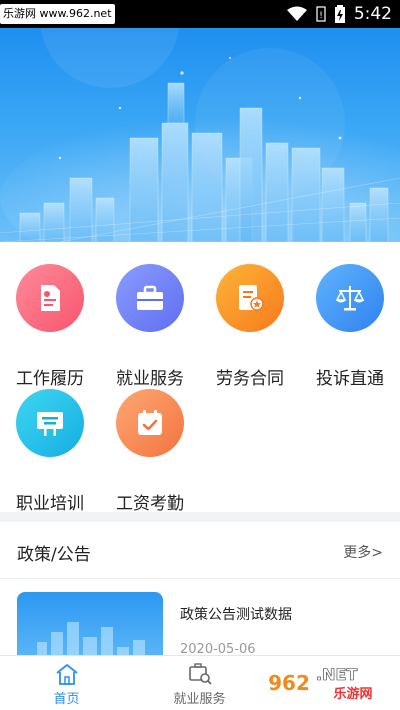 Image resolution: width=400 pixels, height=710 pixels. Describe the element at coordinates (199, 699) in the screenshot. I see `tab-label: 就业服务` at that location.